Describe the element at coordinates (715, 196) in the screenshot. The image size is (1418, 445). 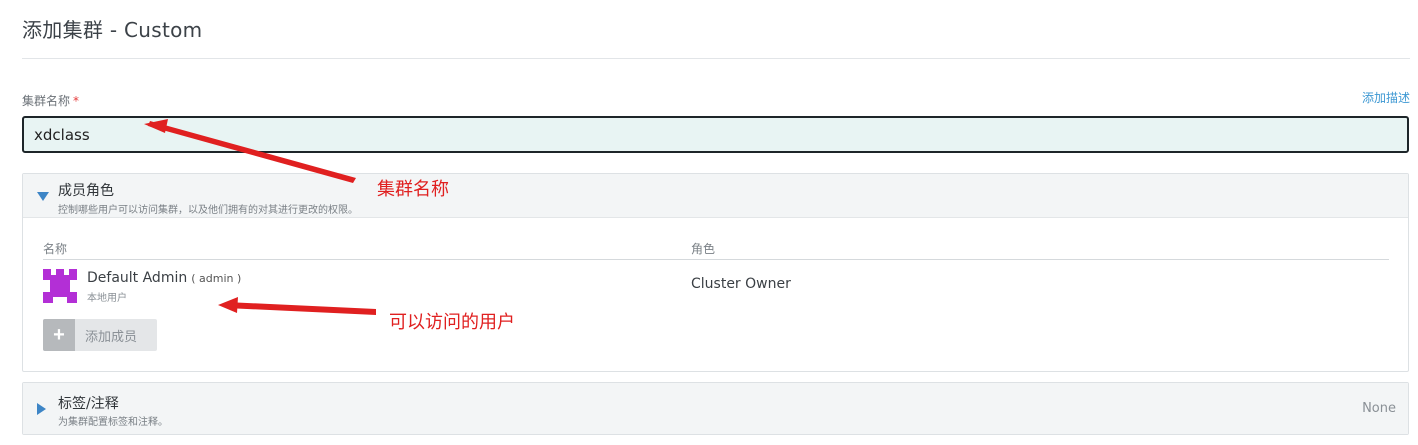
I see `members-panel-header: 成员角色 控制哪些用户可以访问集群，以及他们拥有的对其进行更改的权限。` at that location.